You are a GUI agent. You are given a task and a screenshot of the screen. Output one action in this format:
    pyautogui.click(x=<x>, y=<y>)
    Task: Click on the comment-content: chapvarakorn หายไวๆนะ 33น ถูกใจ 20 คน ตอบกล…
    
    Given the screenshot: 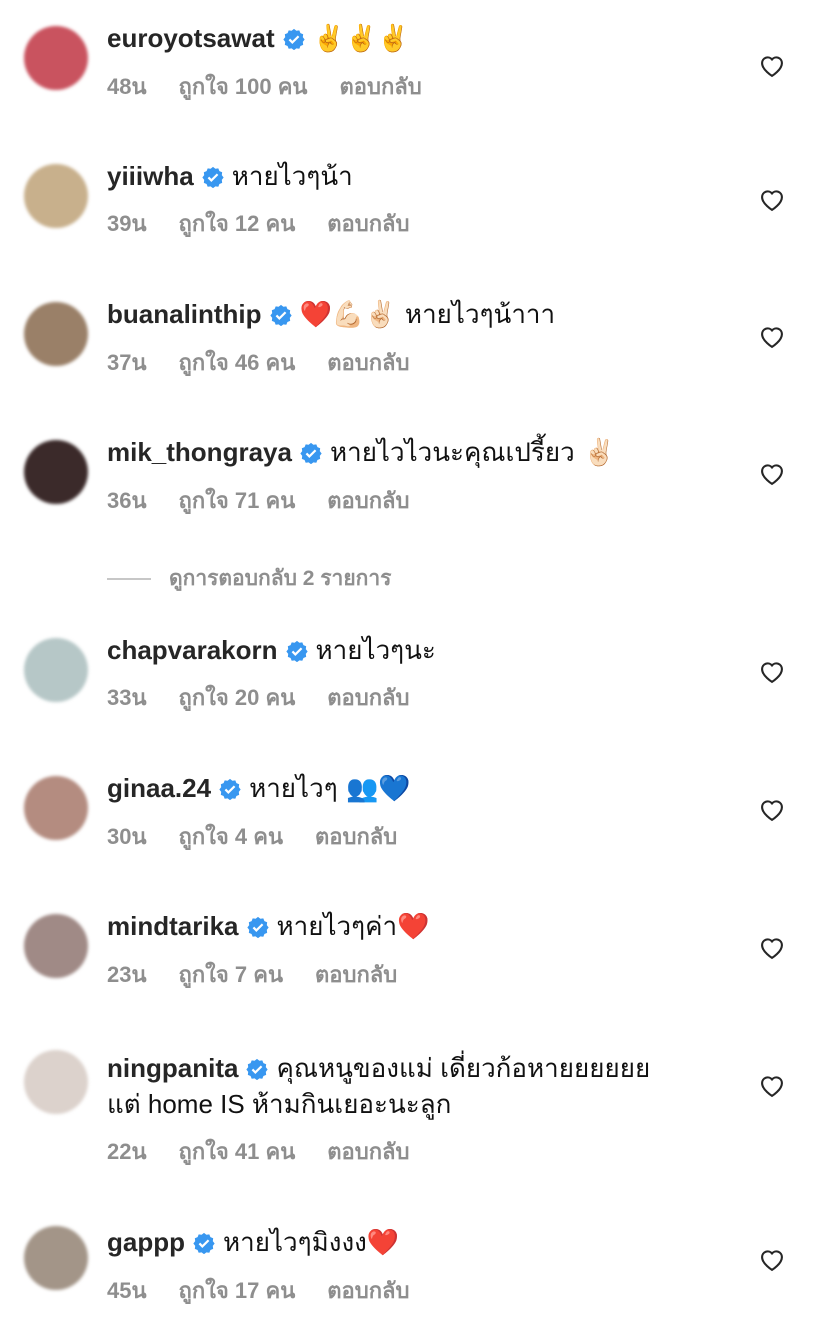 What is the action you would take?
    pyautogui.click(x=407, y=674)
    